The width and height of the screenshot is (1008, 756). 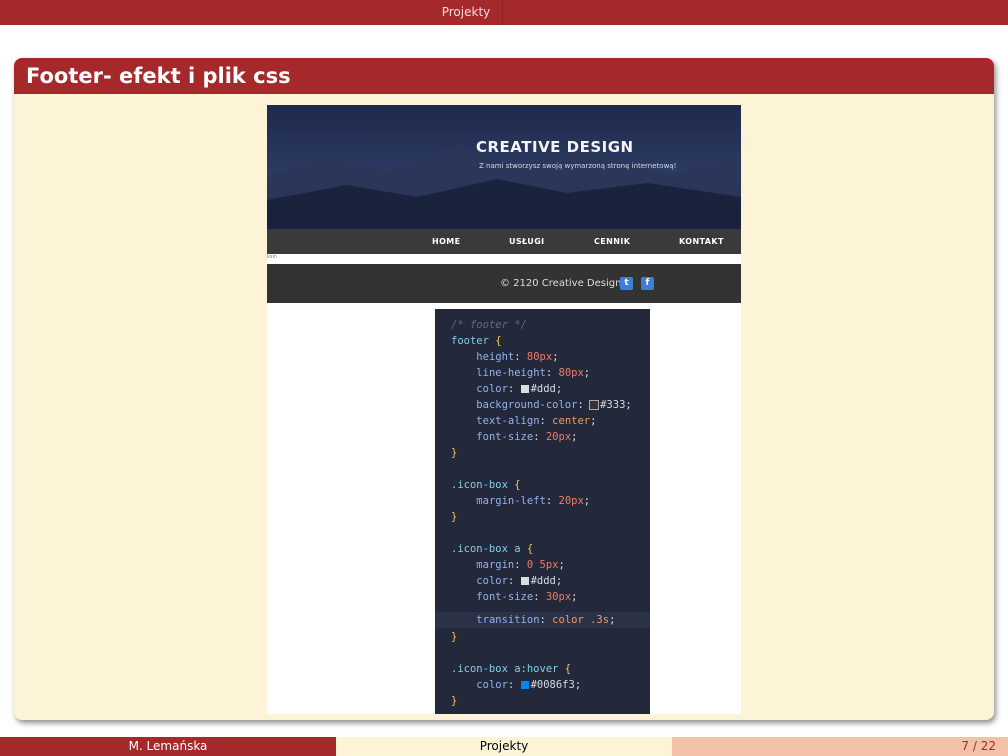 I want to click on frame-title: Footer- efekt i plik css, so click(x=158, y=76).